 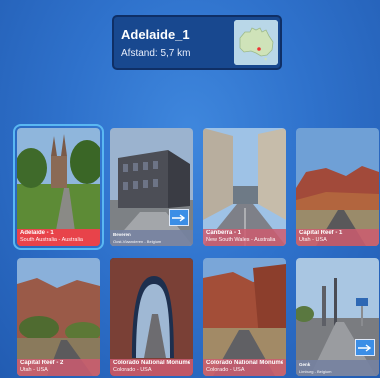 I want to click on tile-subtitle: South Australia - Australia, so click(x=51, y=240).